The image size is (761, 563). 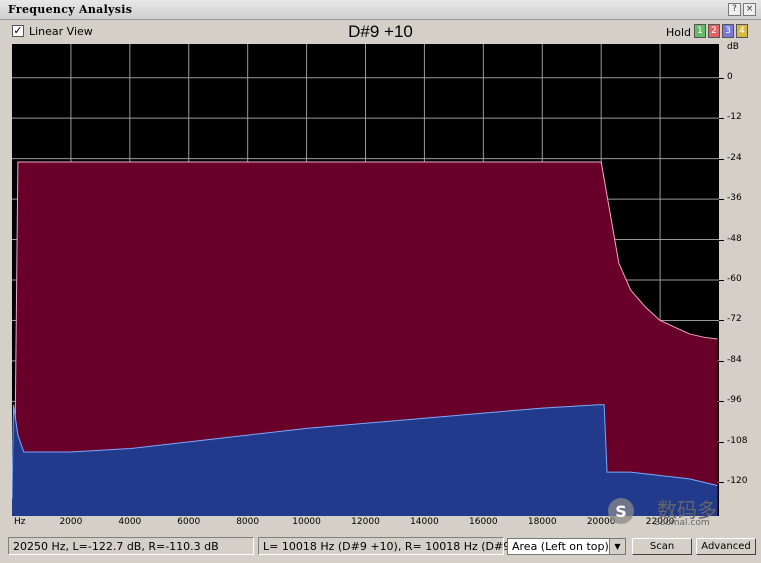 What do you see at coordinates (734, 400) in the screenshot?
I see `y-tick-label: -96` at bounding box center [734, 400].